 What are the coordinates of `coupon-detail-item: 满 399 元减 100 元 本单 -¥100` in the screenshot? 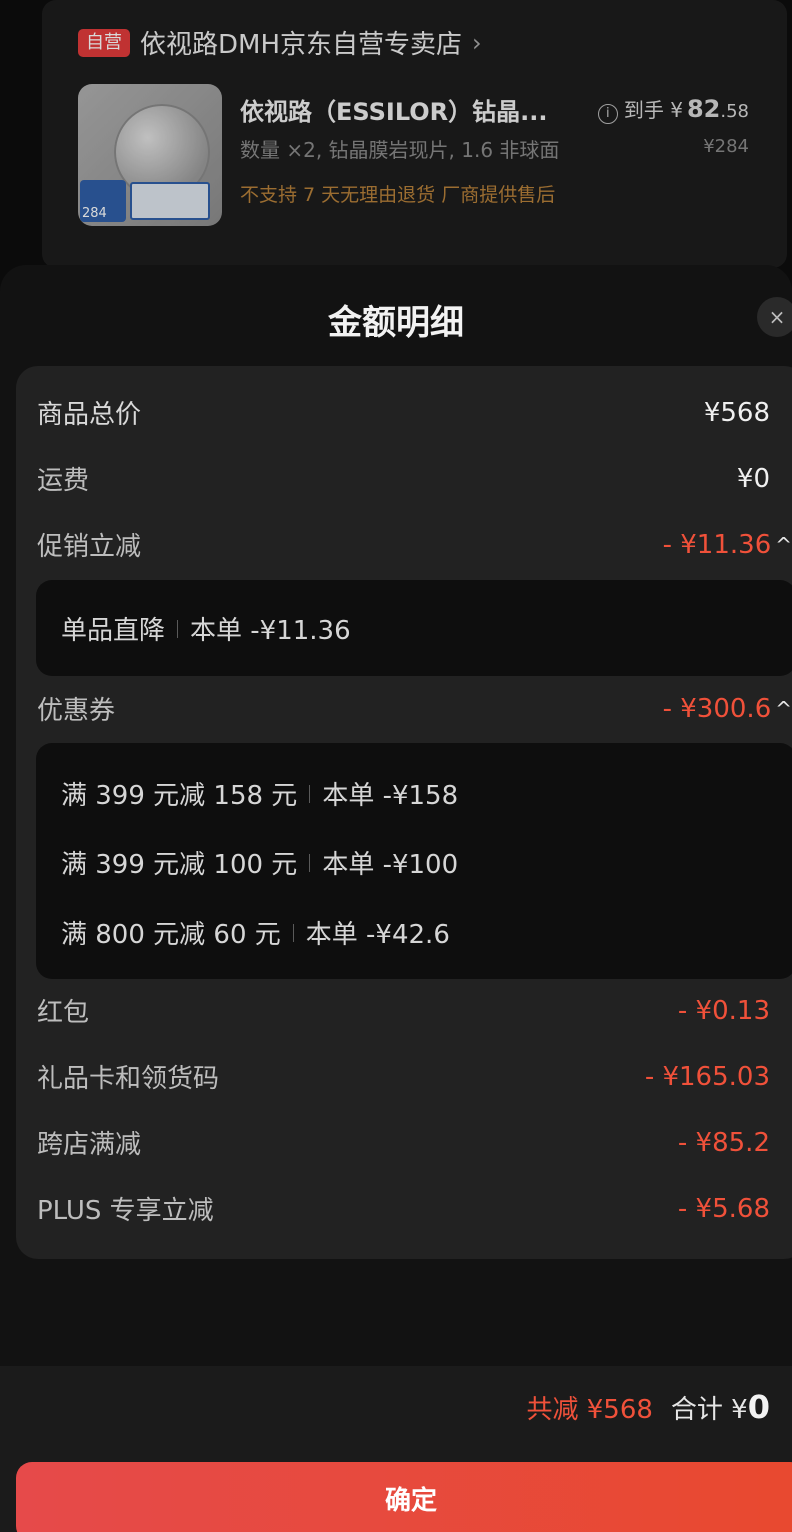 It's located at (259, 862).